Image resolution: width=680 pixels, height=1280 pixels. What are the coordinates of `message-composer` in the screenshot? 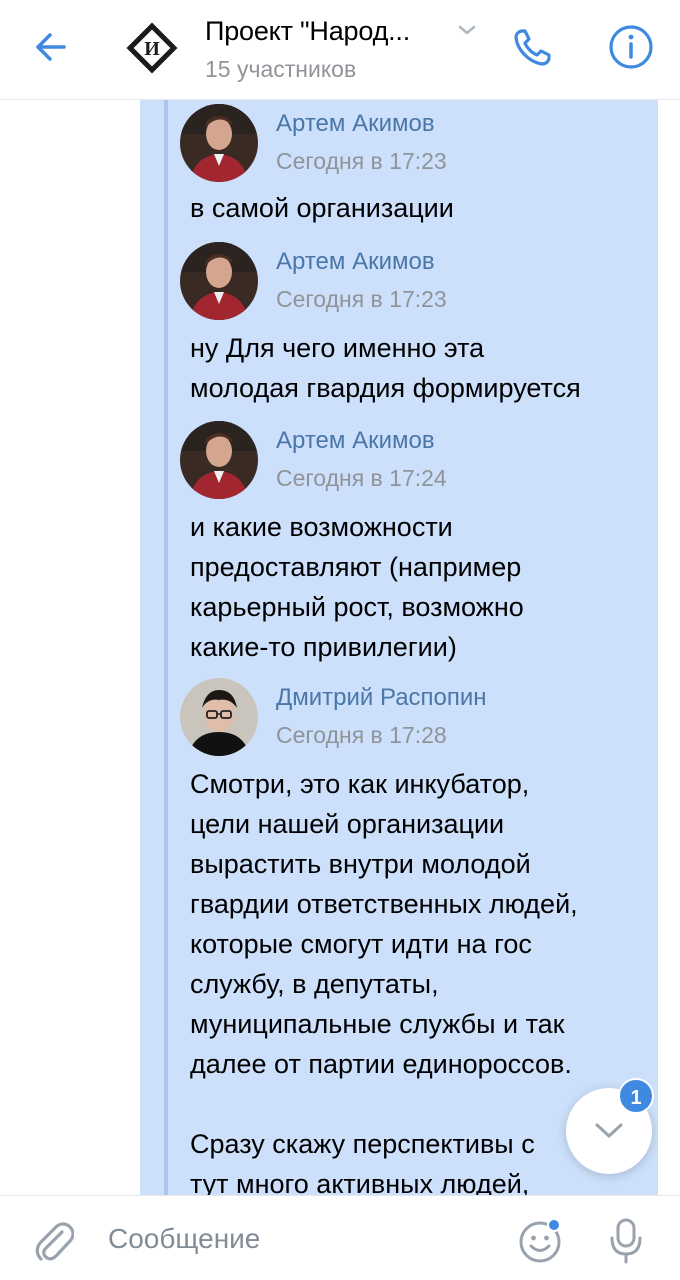 It's located at (340, 1237).